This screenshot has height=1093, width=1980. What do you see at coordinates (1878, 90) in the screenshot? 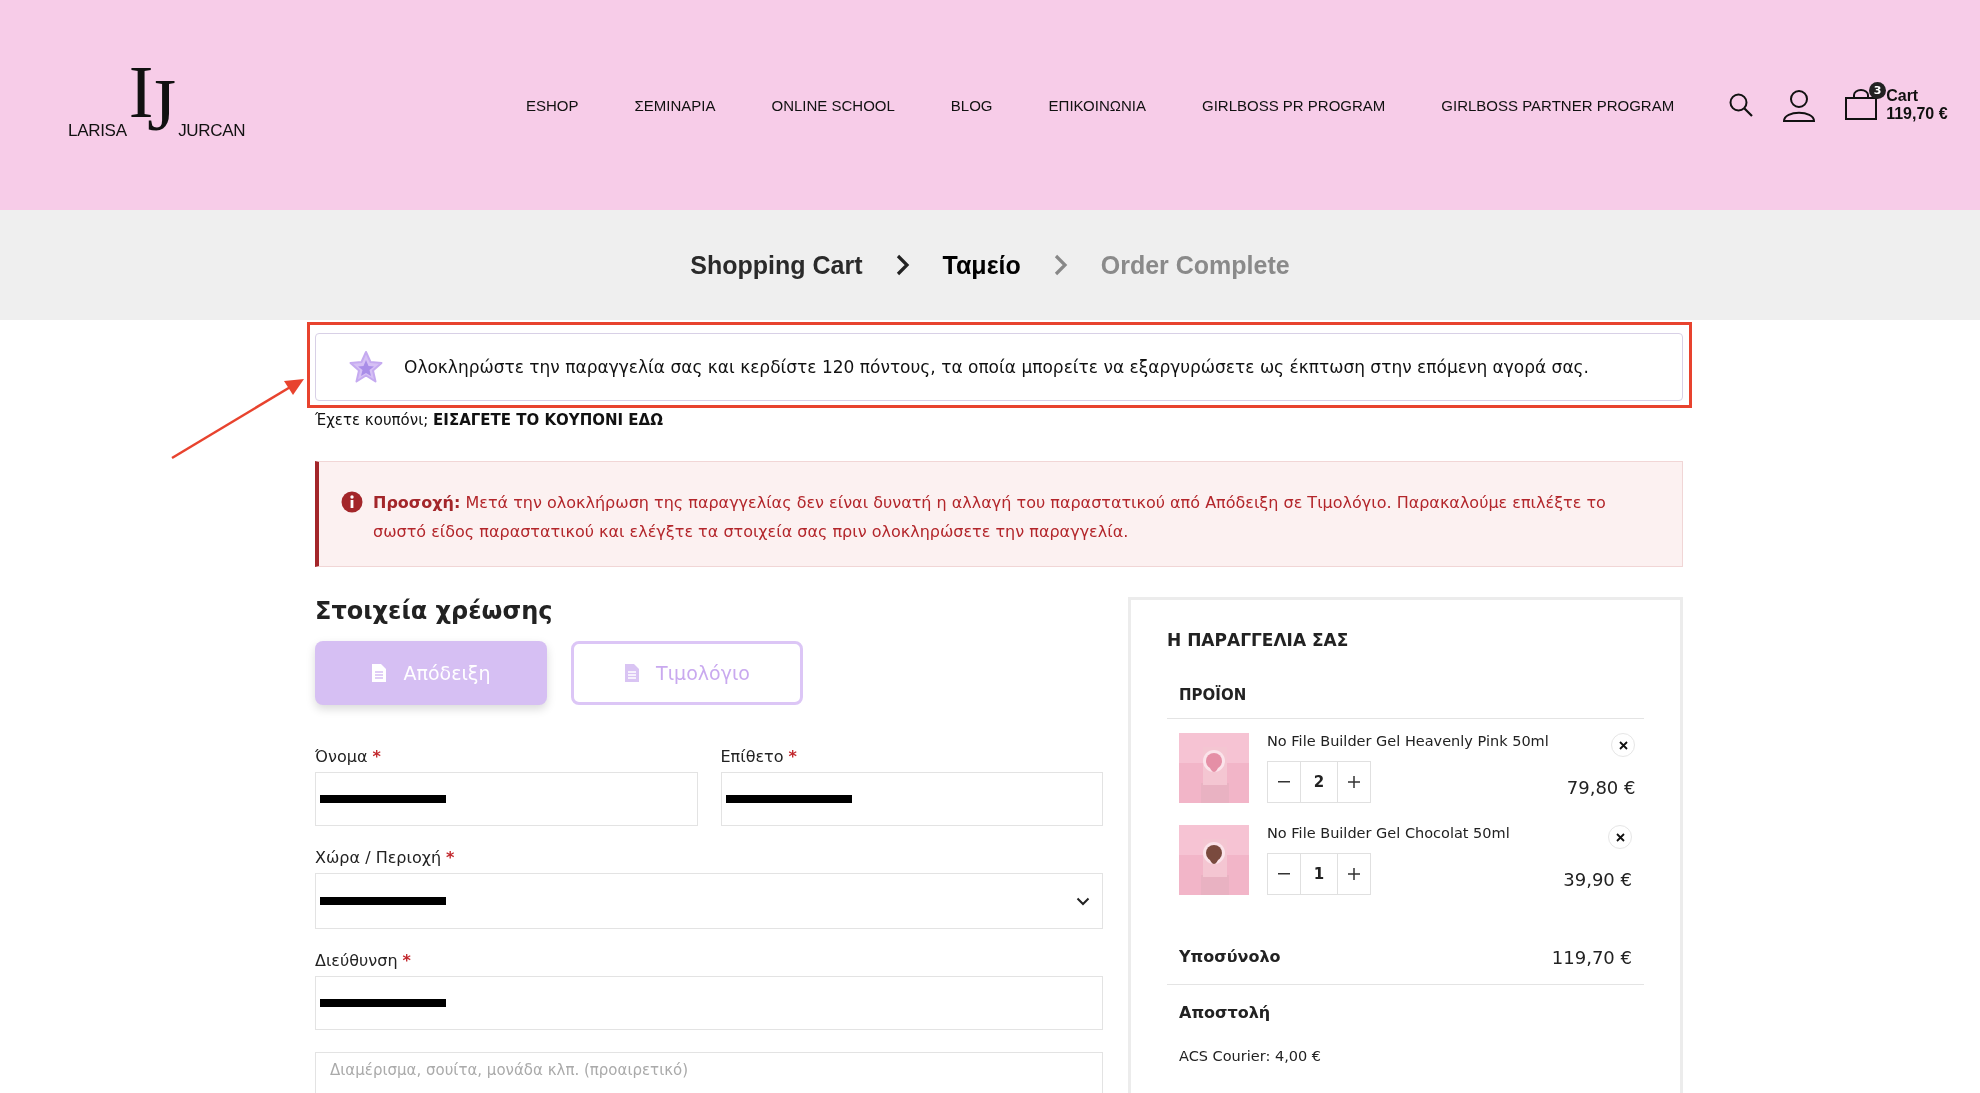
I see `cart-count-badge: 3` at bounding box center [1878, 90].